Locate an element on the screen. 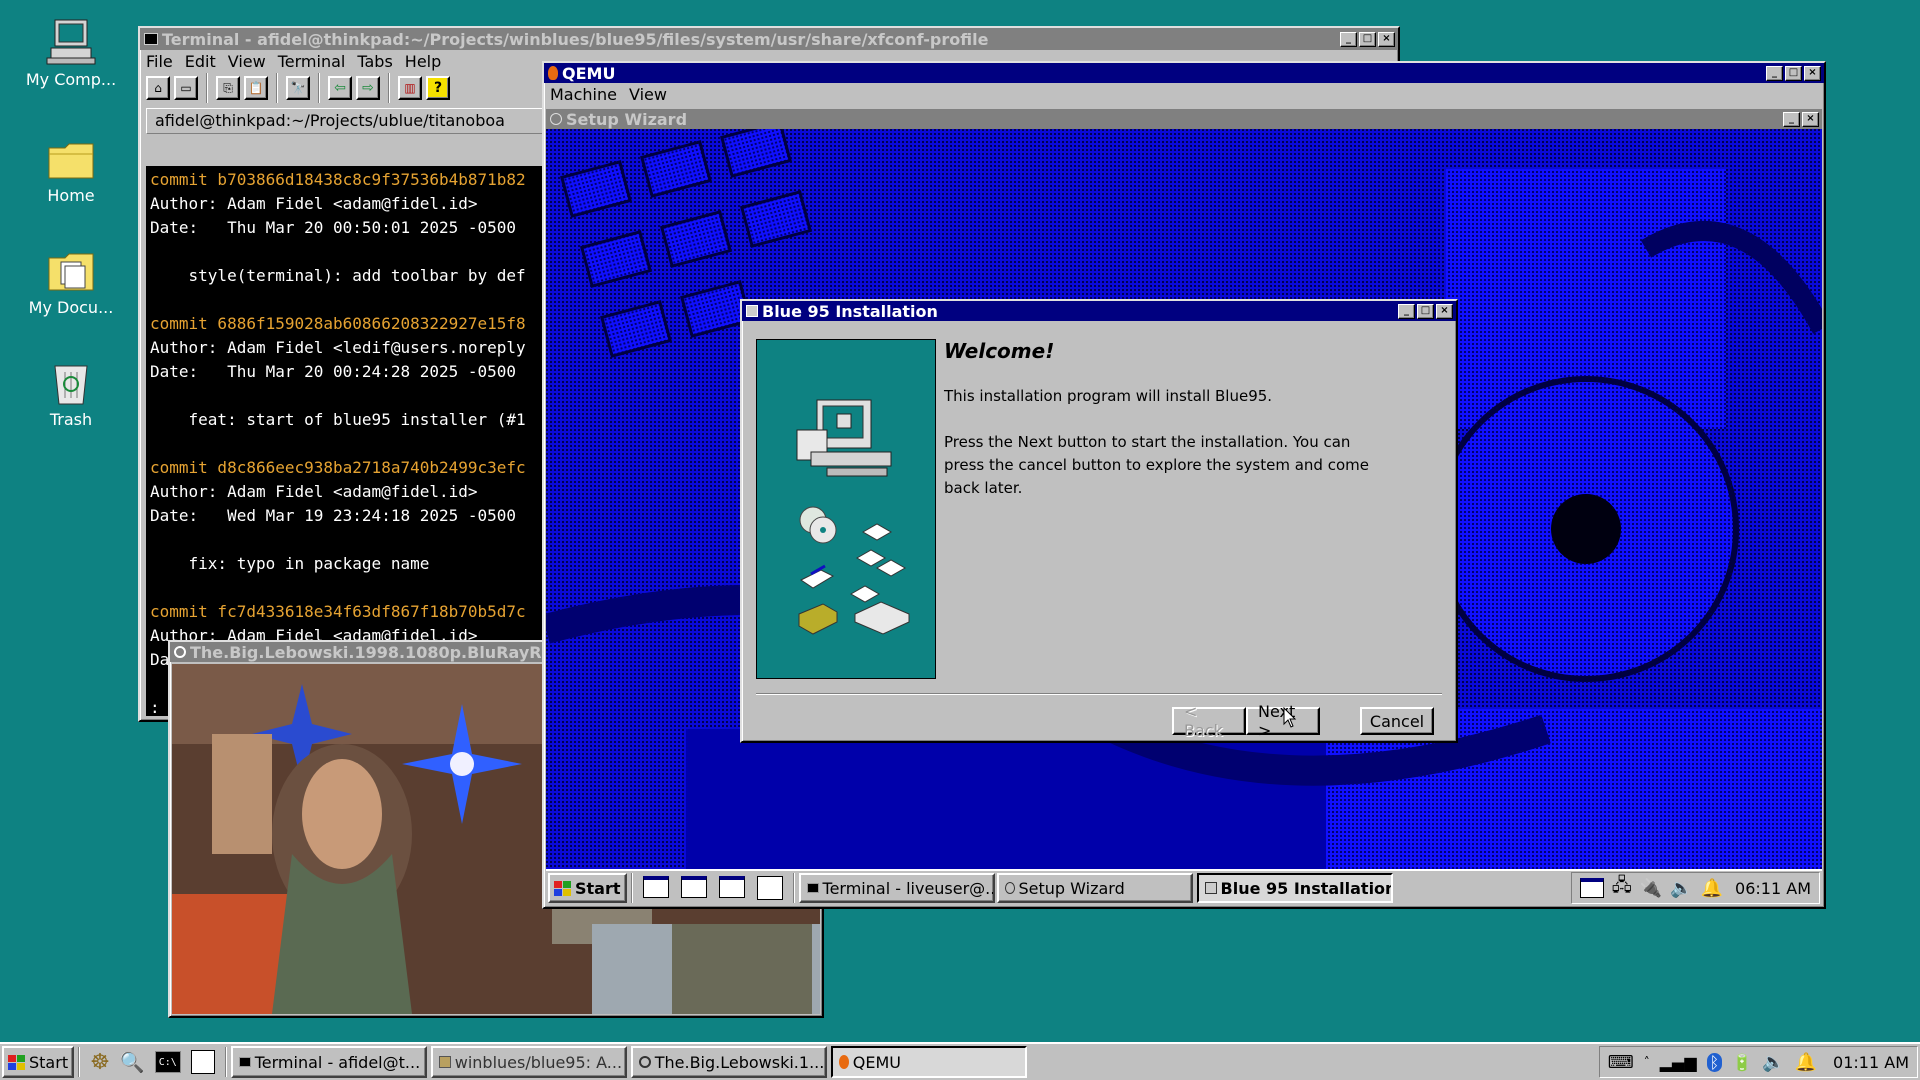 The height and width of the screenshot is (1080, 1920). computer-setup-illustration is located at coordinates (853, 517).